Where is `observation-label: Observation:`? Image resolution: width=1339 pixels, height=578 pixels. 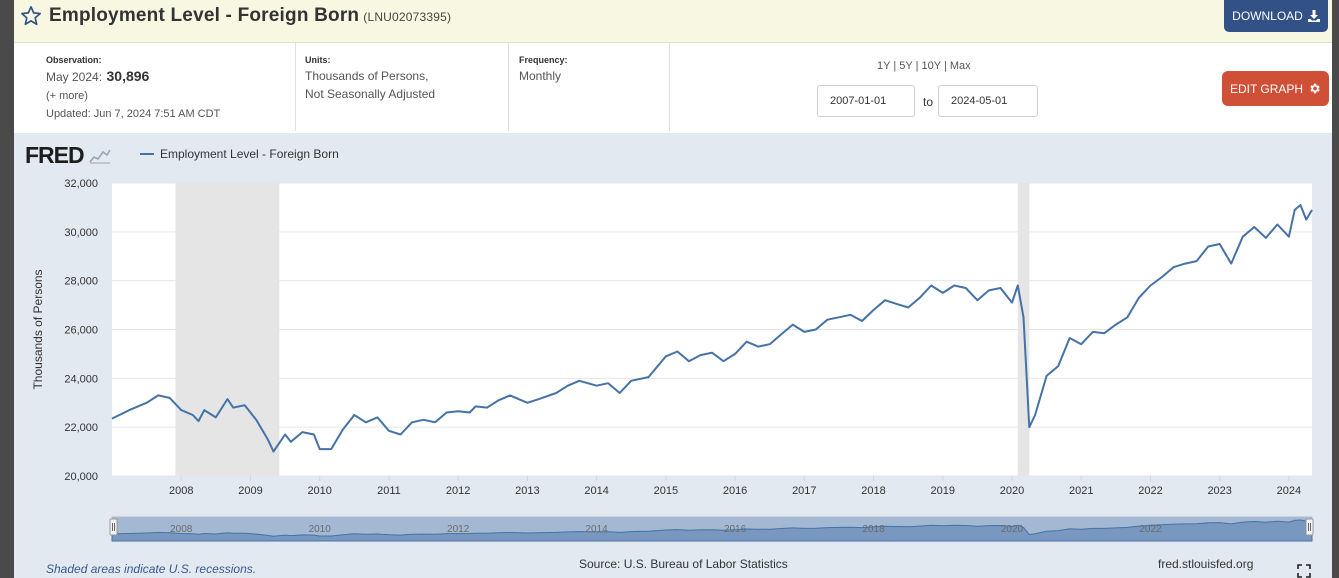 observation-label: Observation: is located at coordinates (74, 60).